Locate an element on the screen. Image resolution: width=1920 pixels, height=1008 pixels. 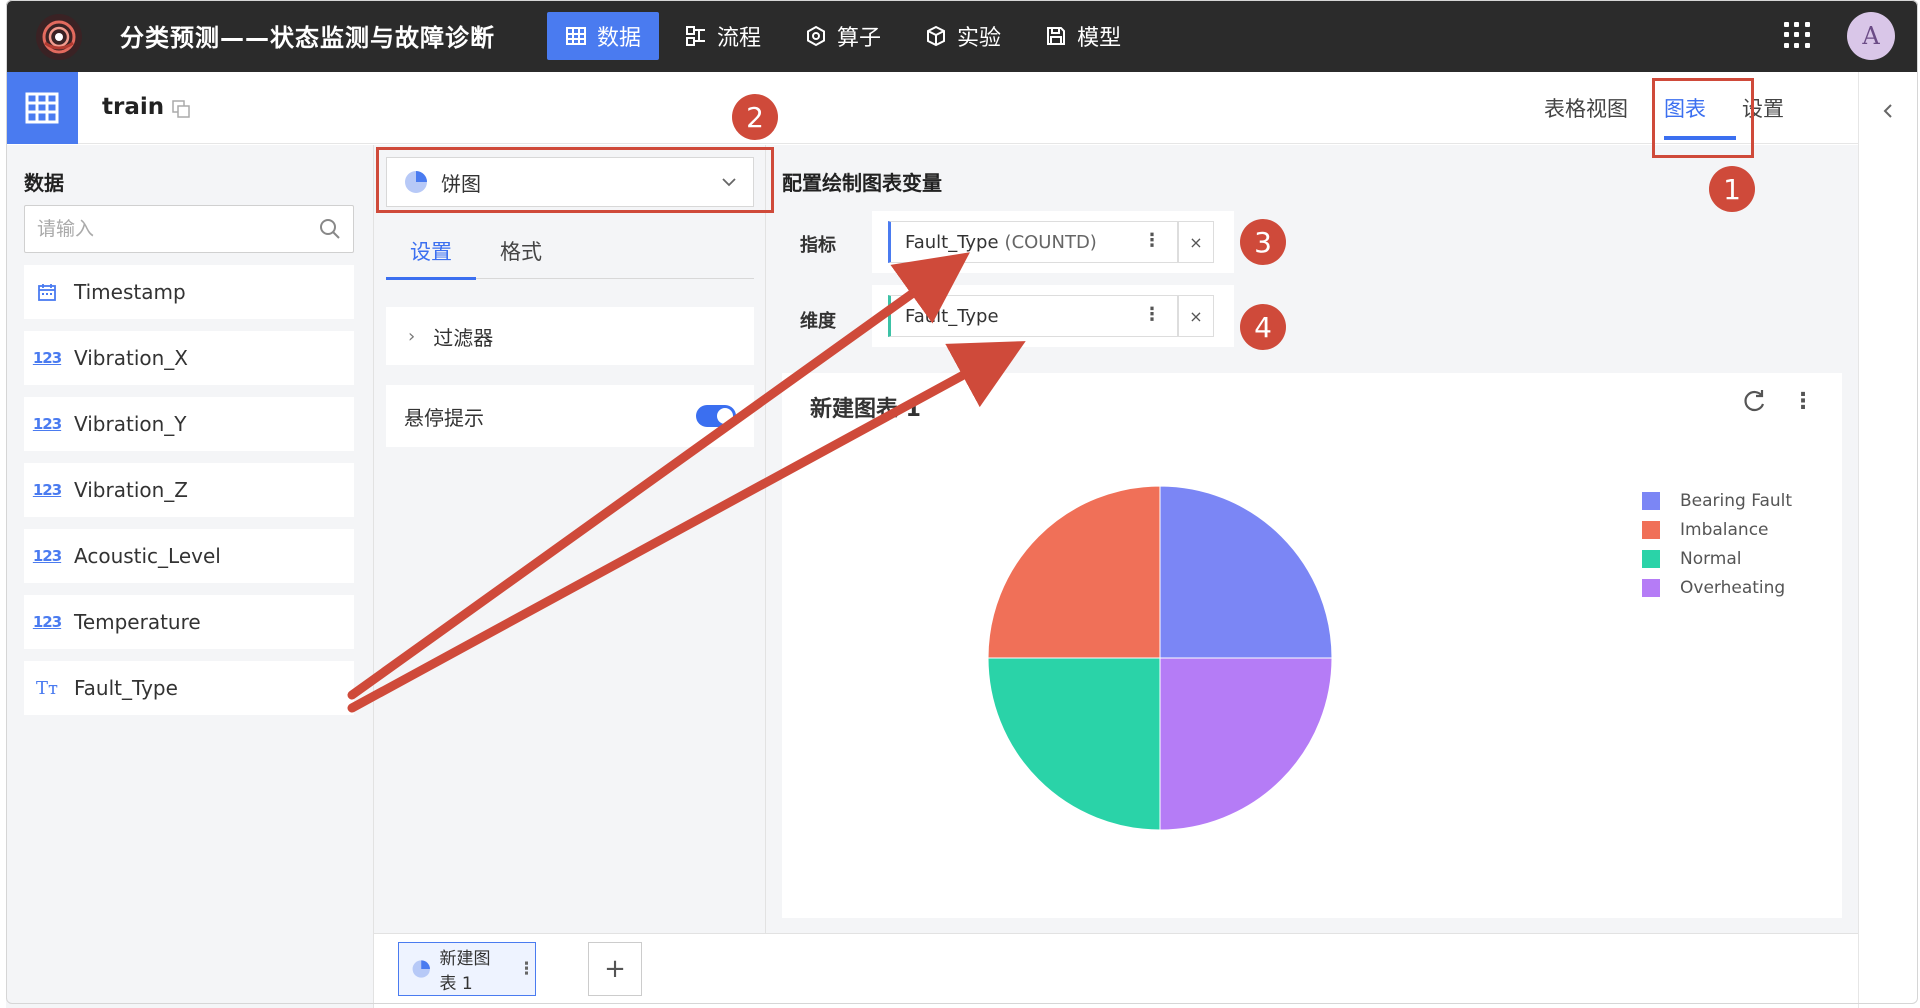
annotation-badge-1: 1 is located at coordinates (1732, 189).